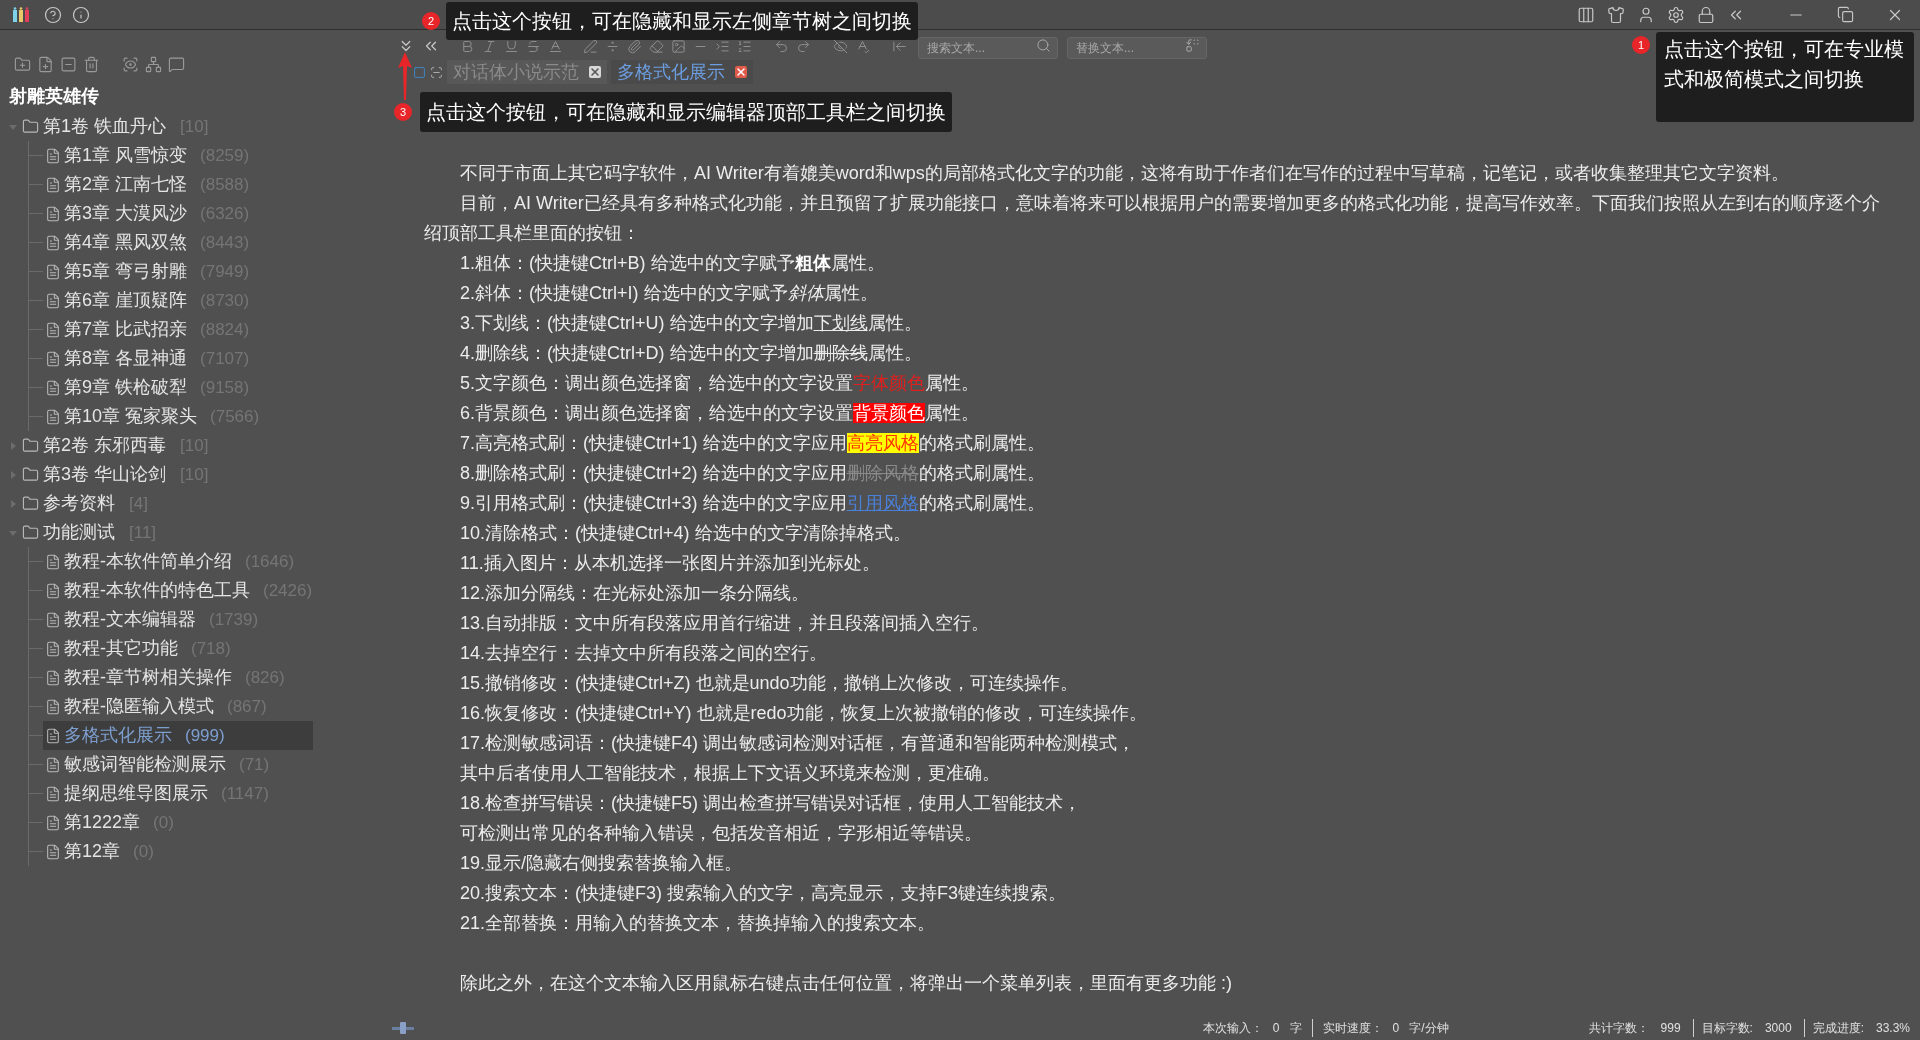  Describe the element at coordinates (125, 271) in the screenshot. I see `chapter-name: 第5章 弯弓射雕` at that location.